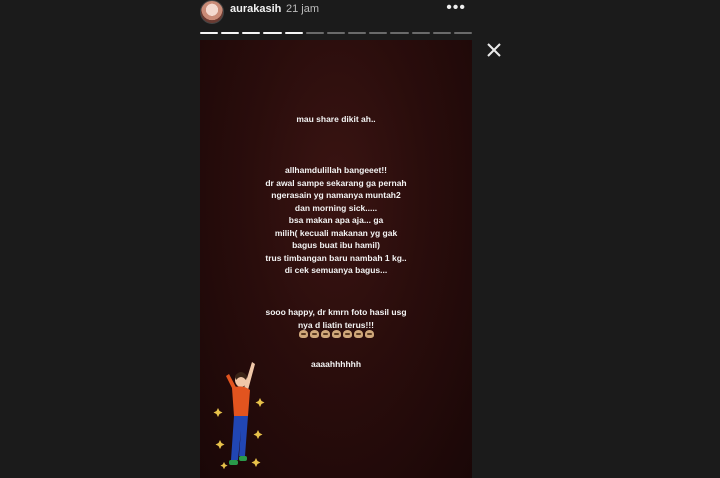 The width and height of the screenshot is (720, 478). What do you see at coordinates (336, 12) in the screenshot?
I see `story-header: aurakasih 21 jam •••` at bounding box center [336, 12].